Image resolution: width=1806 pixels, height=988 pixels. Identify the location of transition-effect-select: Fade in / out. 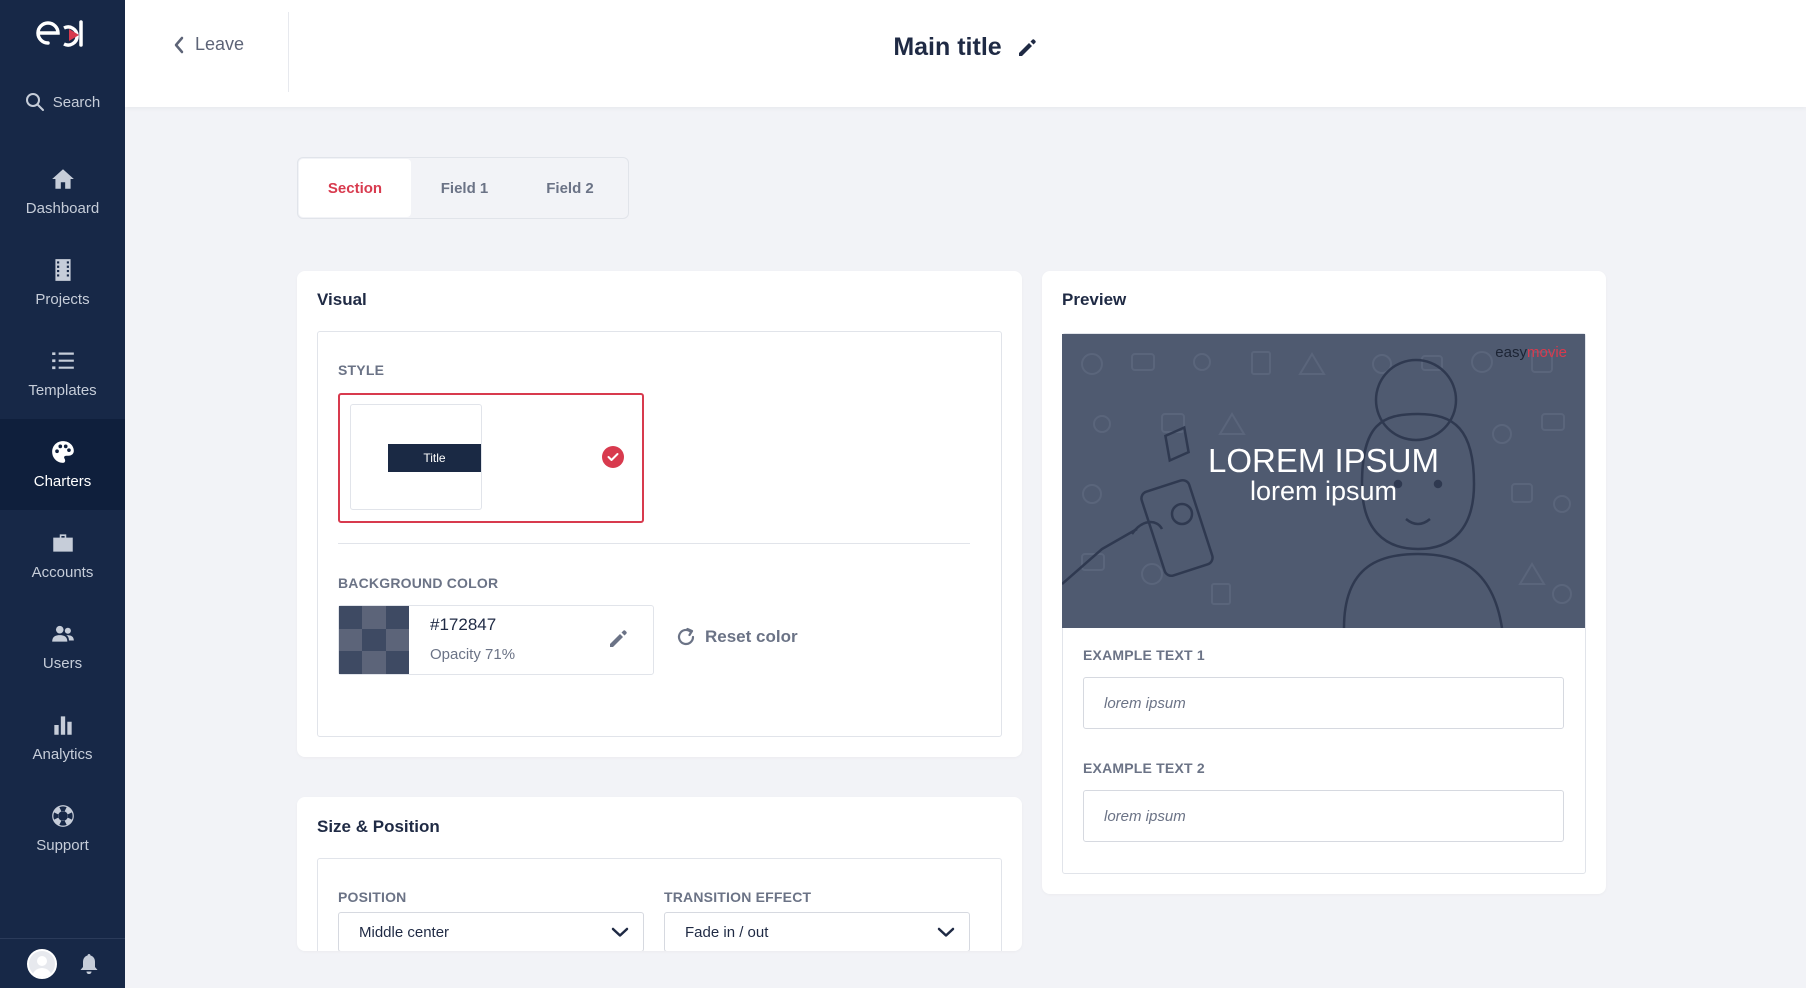
(817, 931).